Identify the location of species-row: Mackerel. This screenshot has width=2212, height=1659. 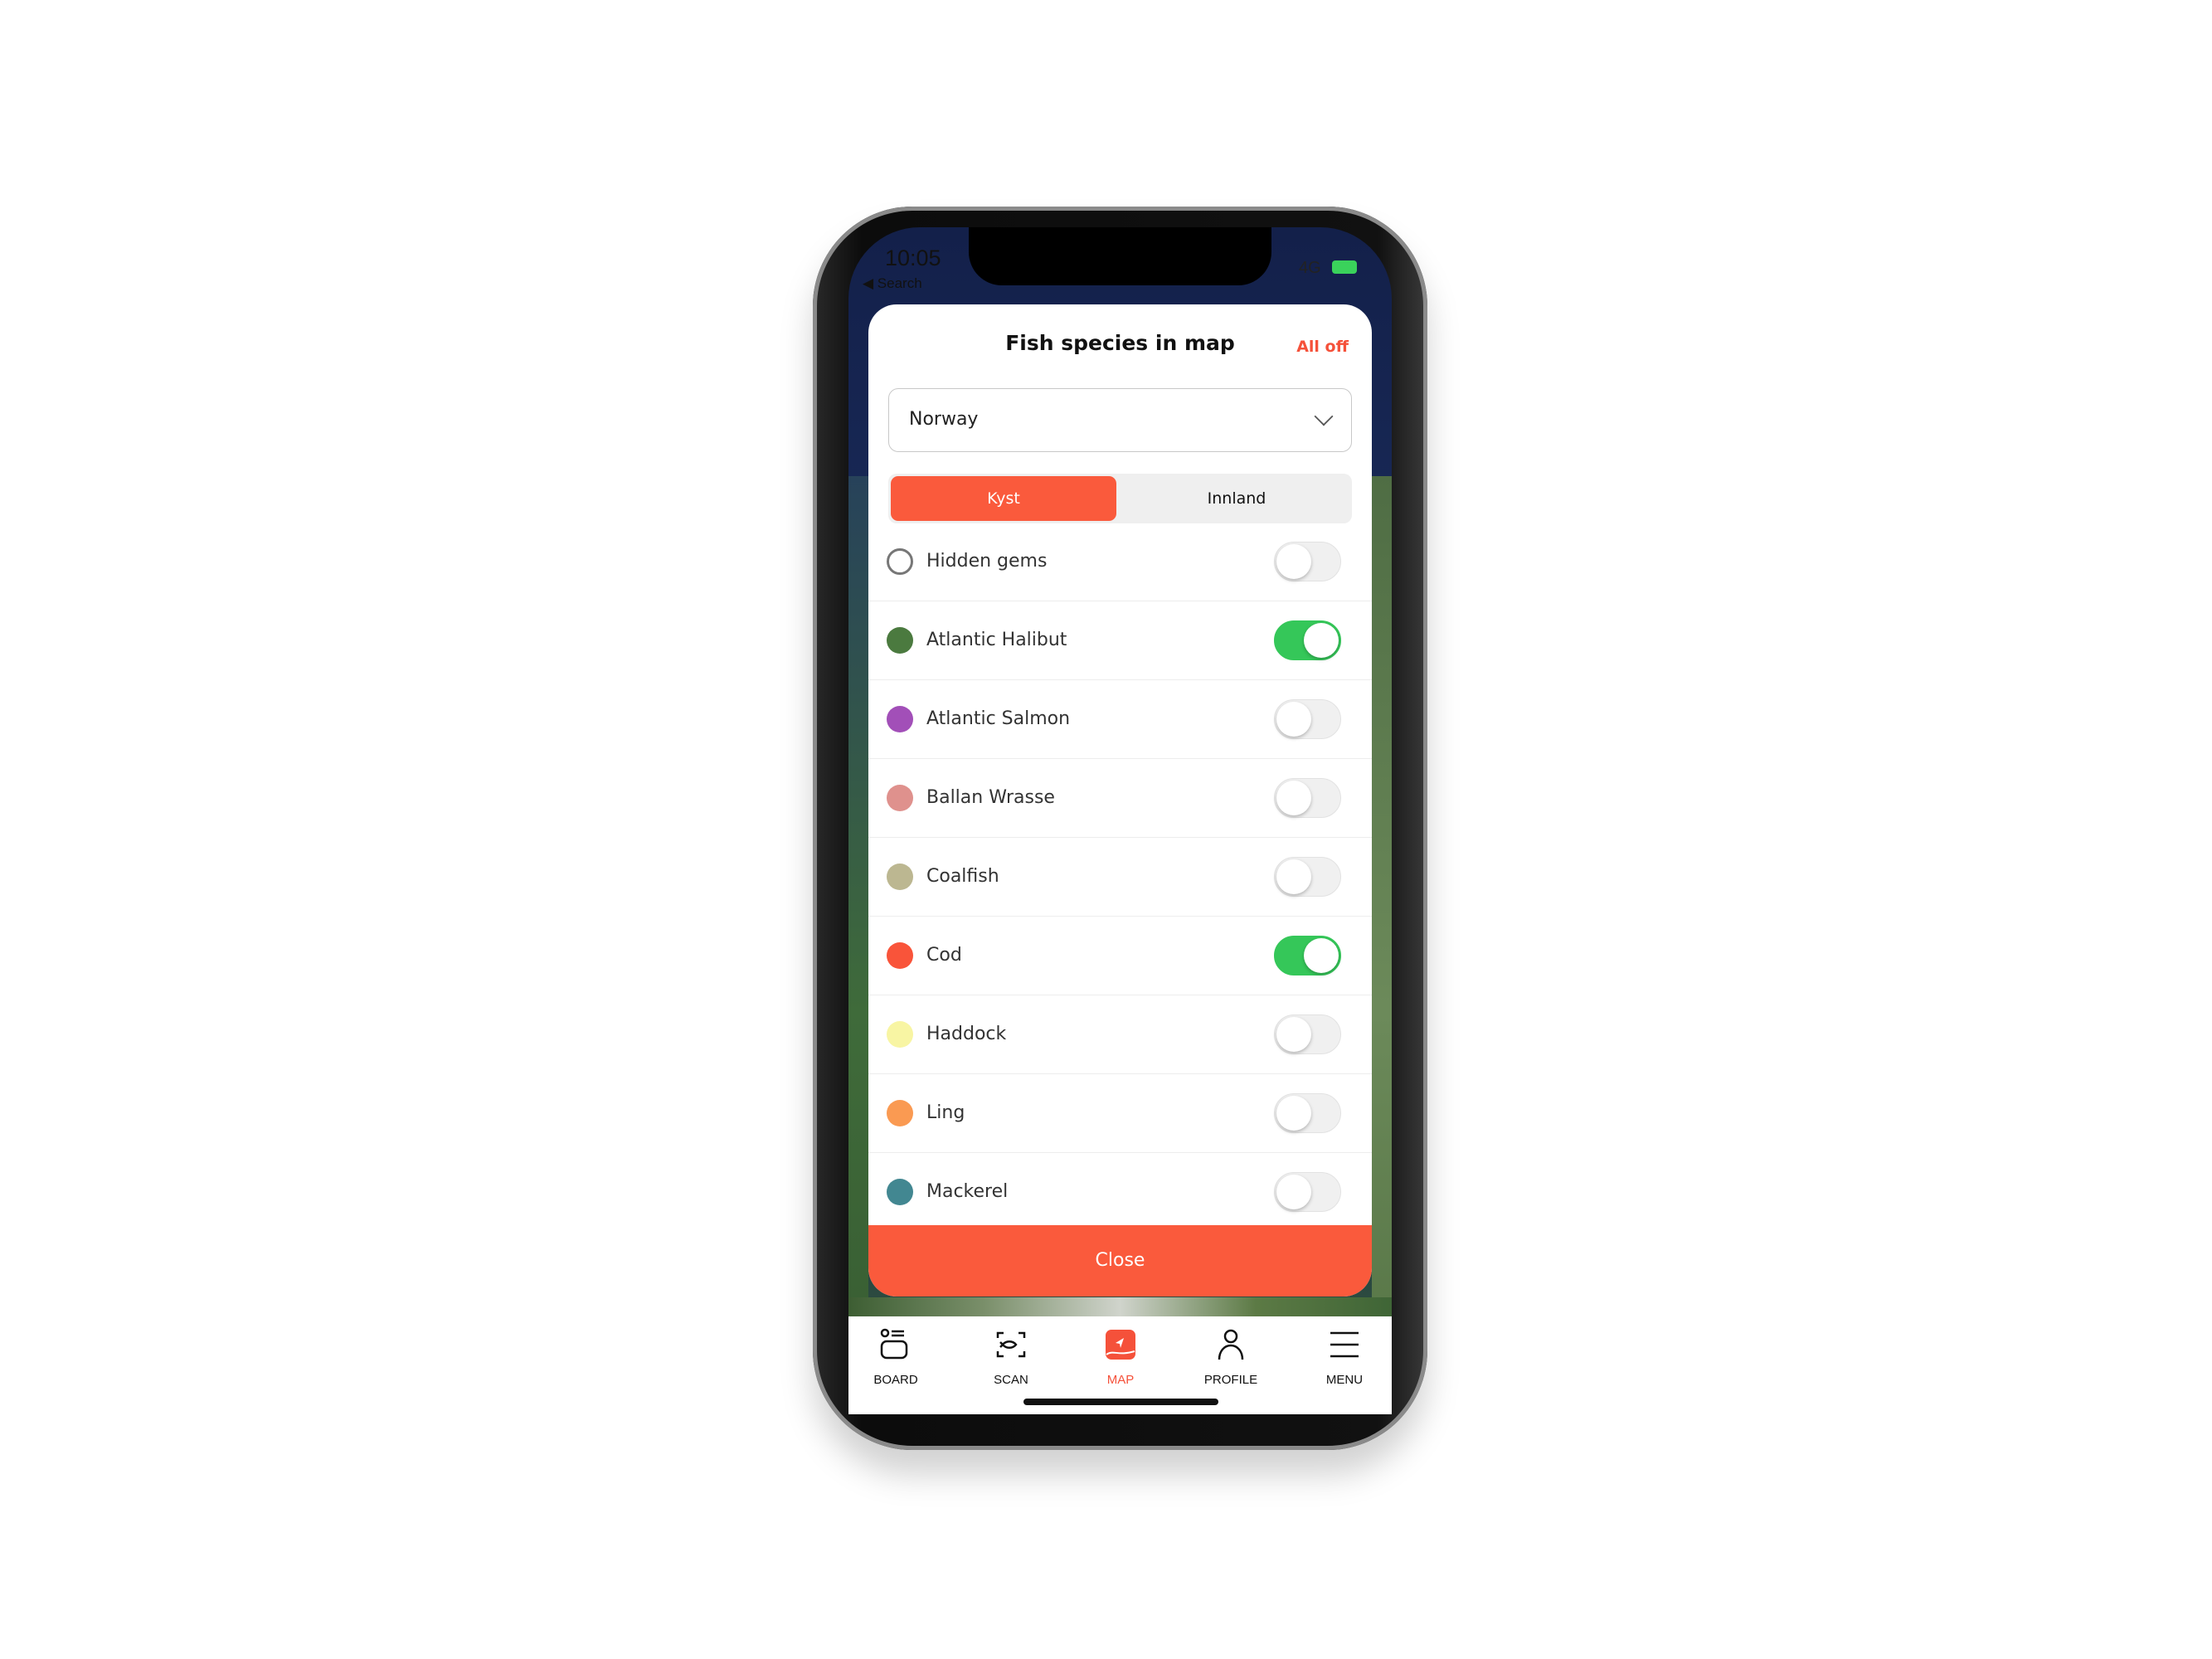
(1120, 1192).